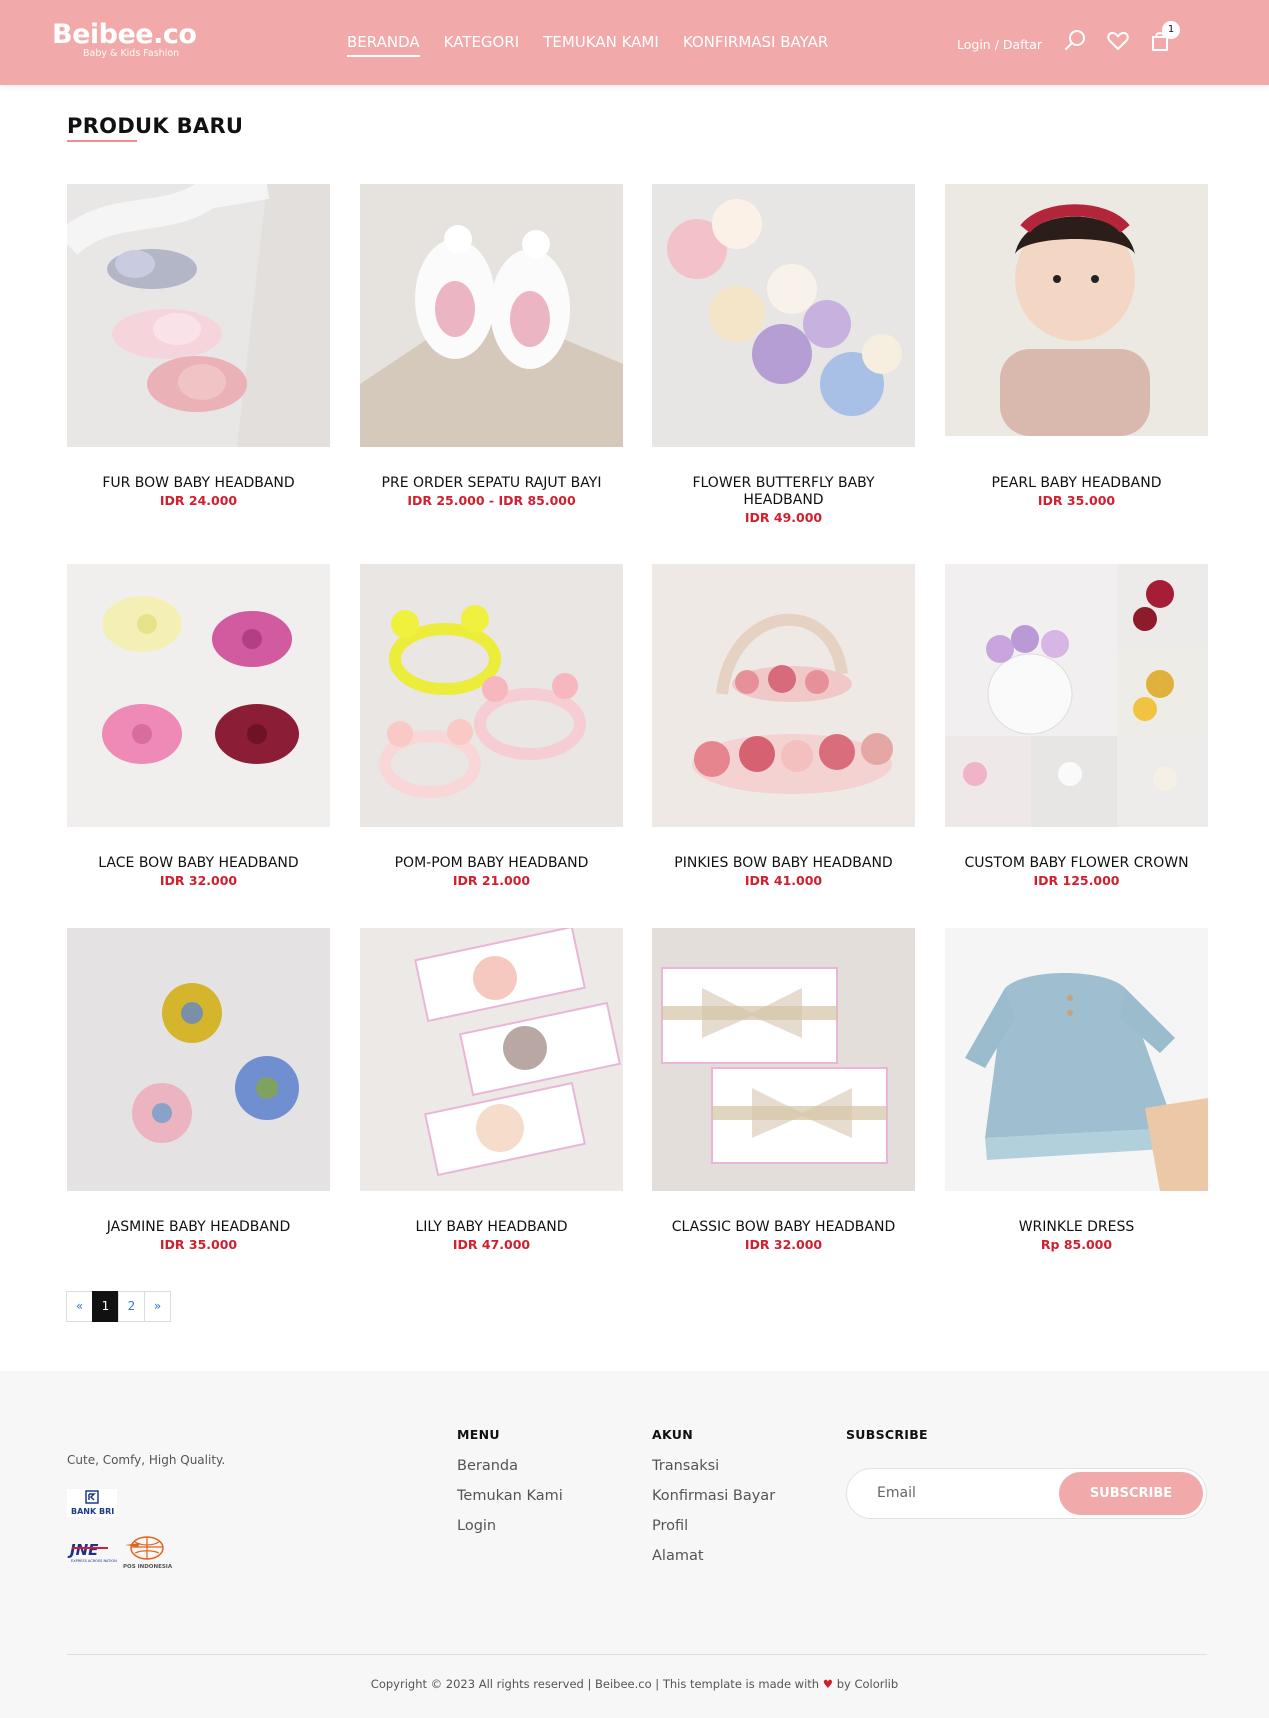  What do you see at coordinates (198, 1227) in the screenshot?
I see `product-name: JASMINE BABY HEADBAND` at bounding box center [198, 1227].